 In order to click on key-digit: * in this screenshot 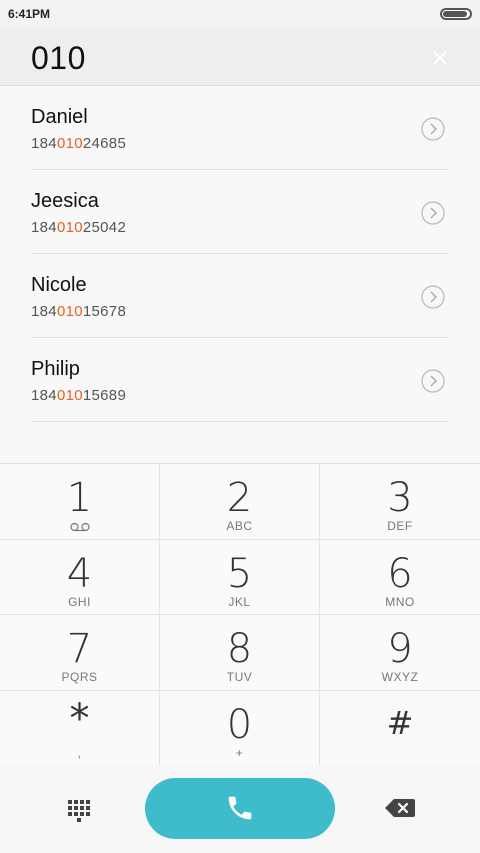, I will do `click(79, 718)`.